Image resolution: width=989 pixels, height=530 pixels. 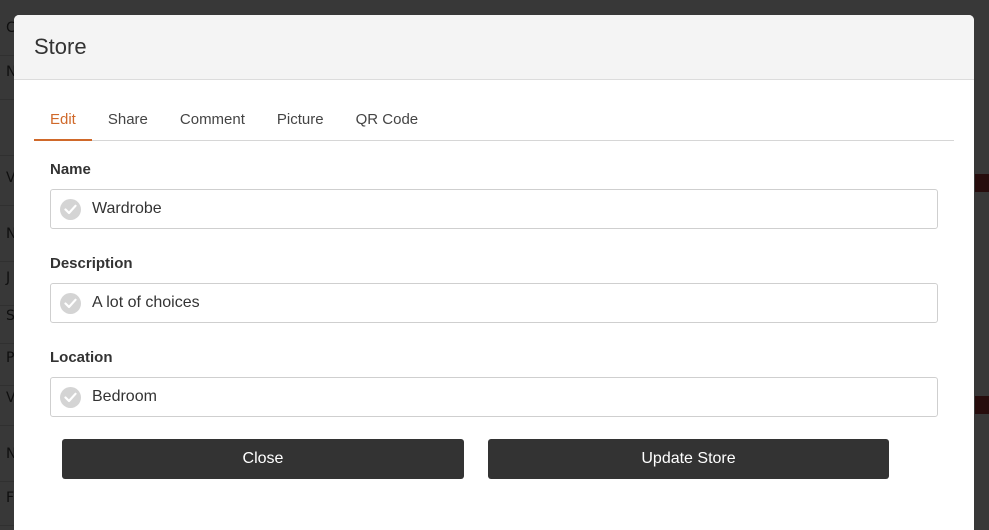 What do you see at coordinates (81, 357) in the screenshot?
I see `location-label: Location` at bounding box center [81, 357].